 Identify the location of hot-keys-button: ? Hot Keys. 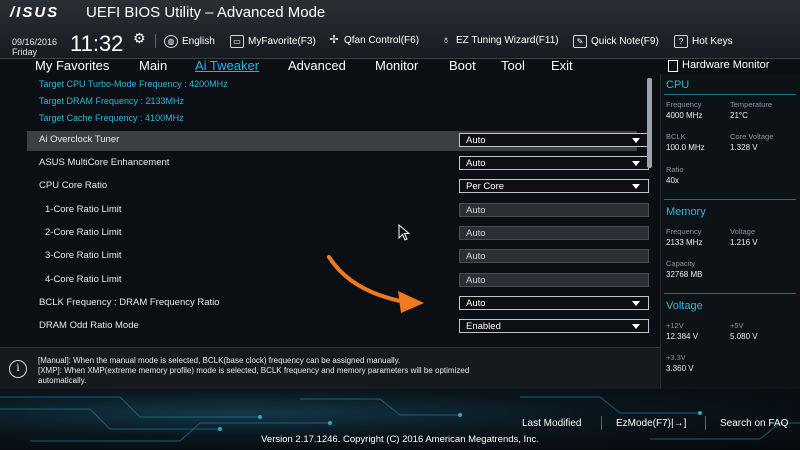
(703, 41).